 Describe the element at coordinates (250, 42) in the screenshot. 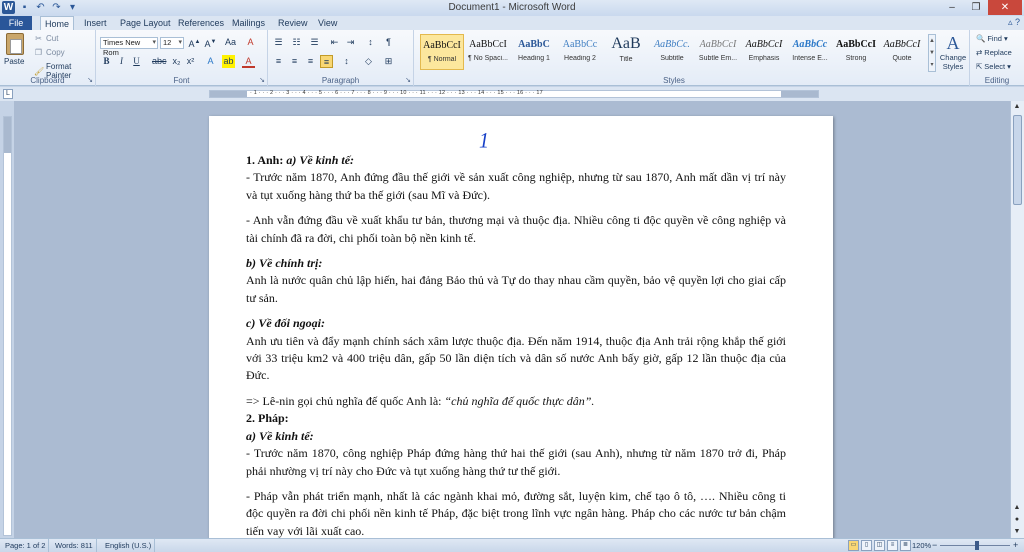

I see `clear-formatting-icon: A` at that location.